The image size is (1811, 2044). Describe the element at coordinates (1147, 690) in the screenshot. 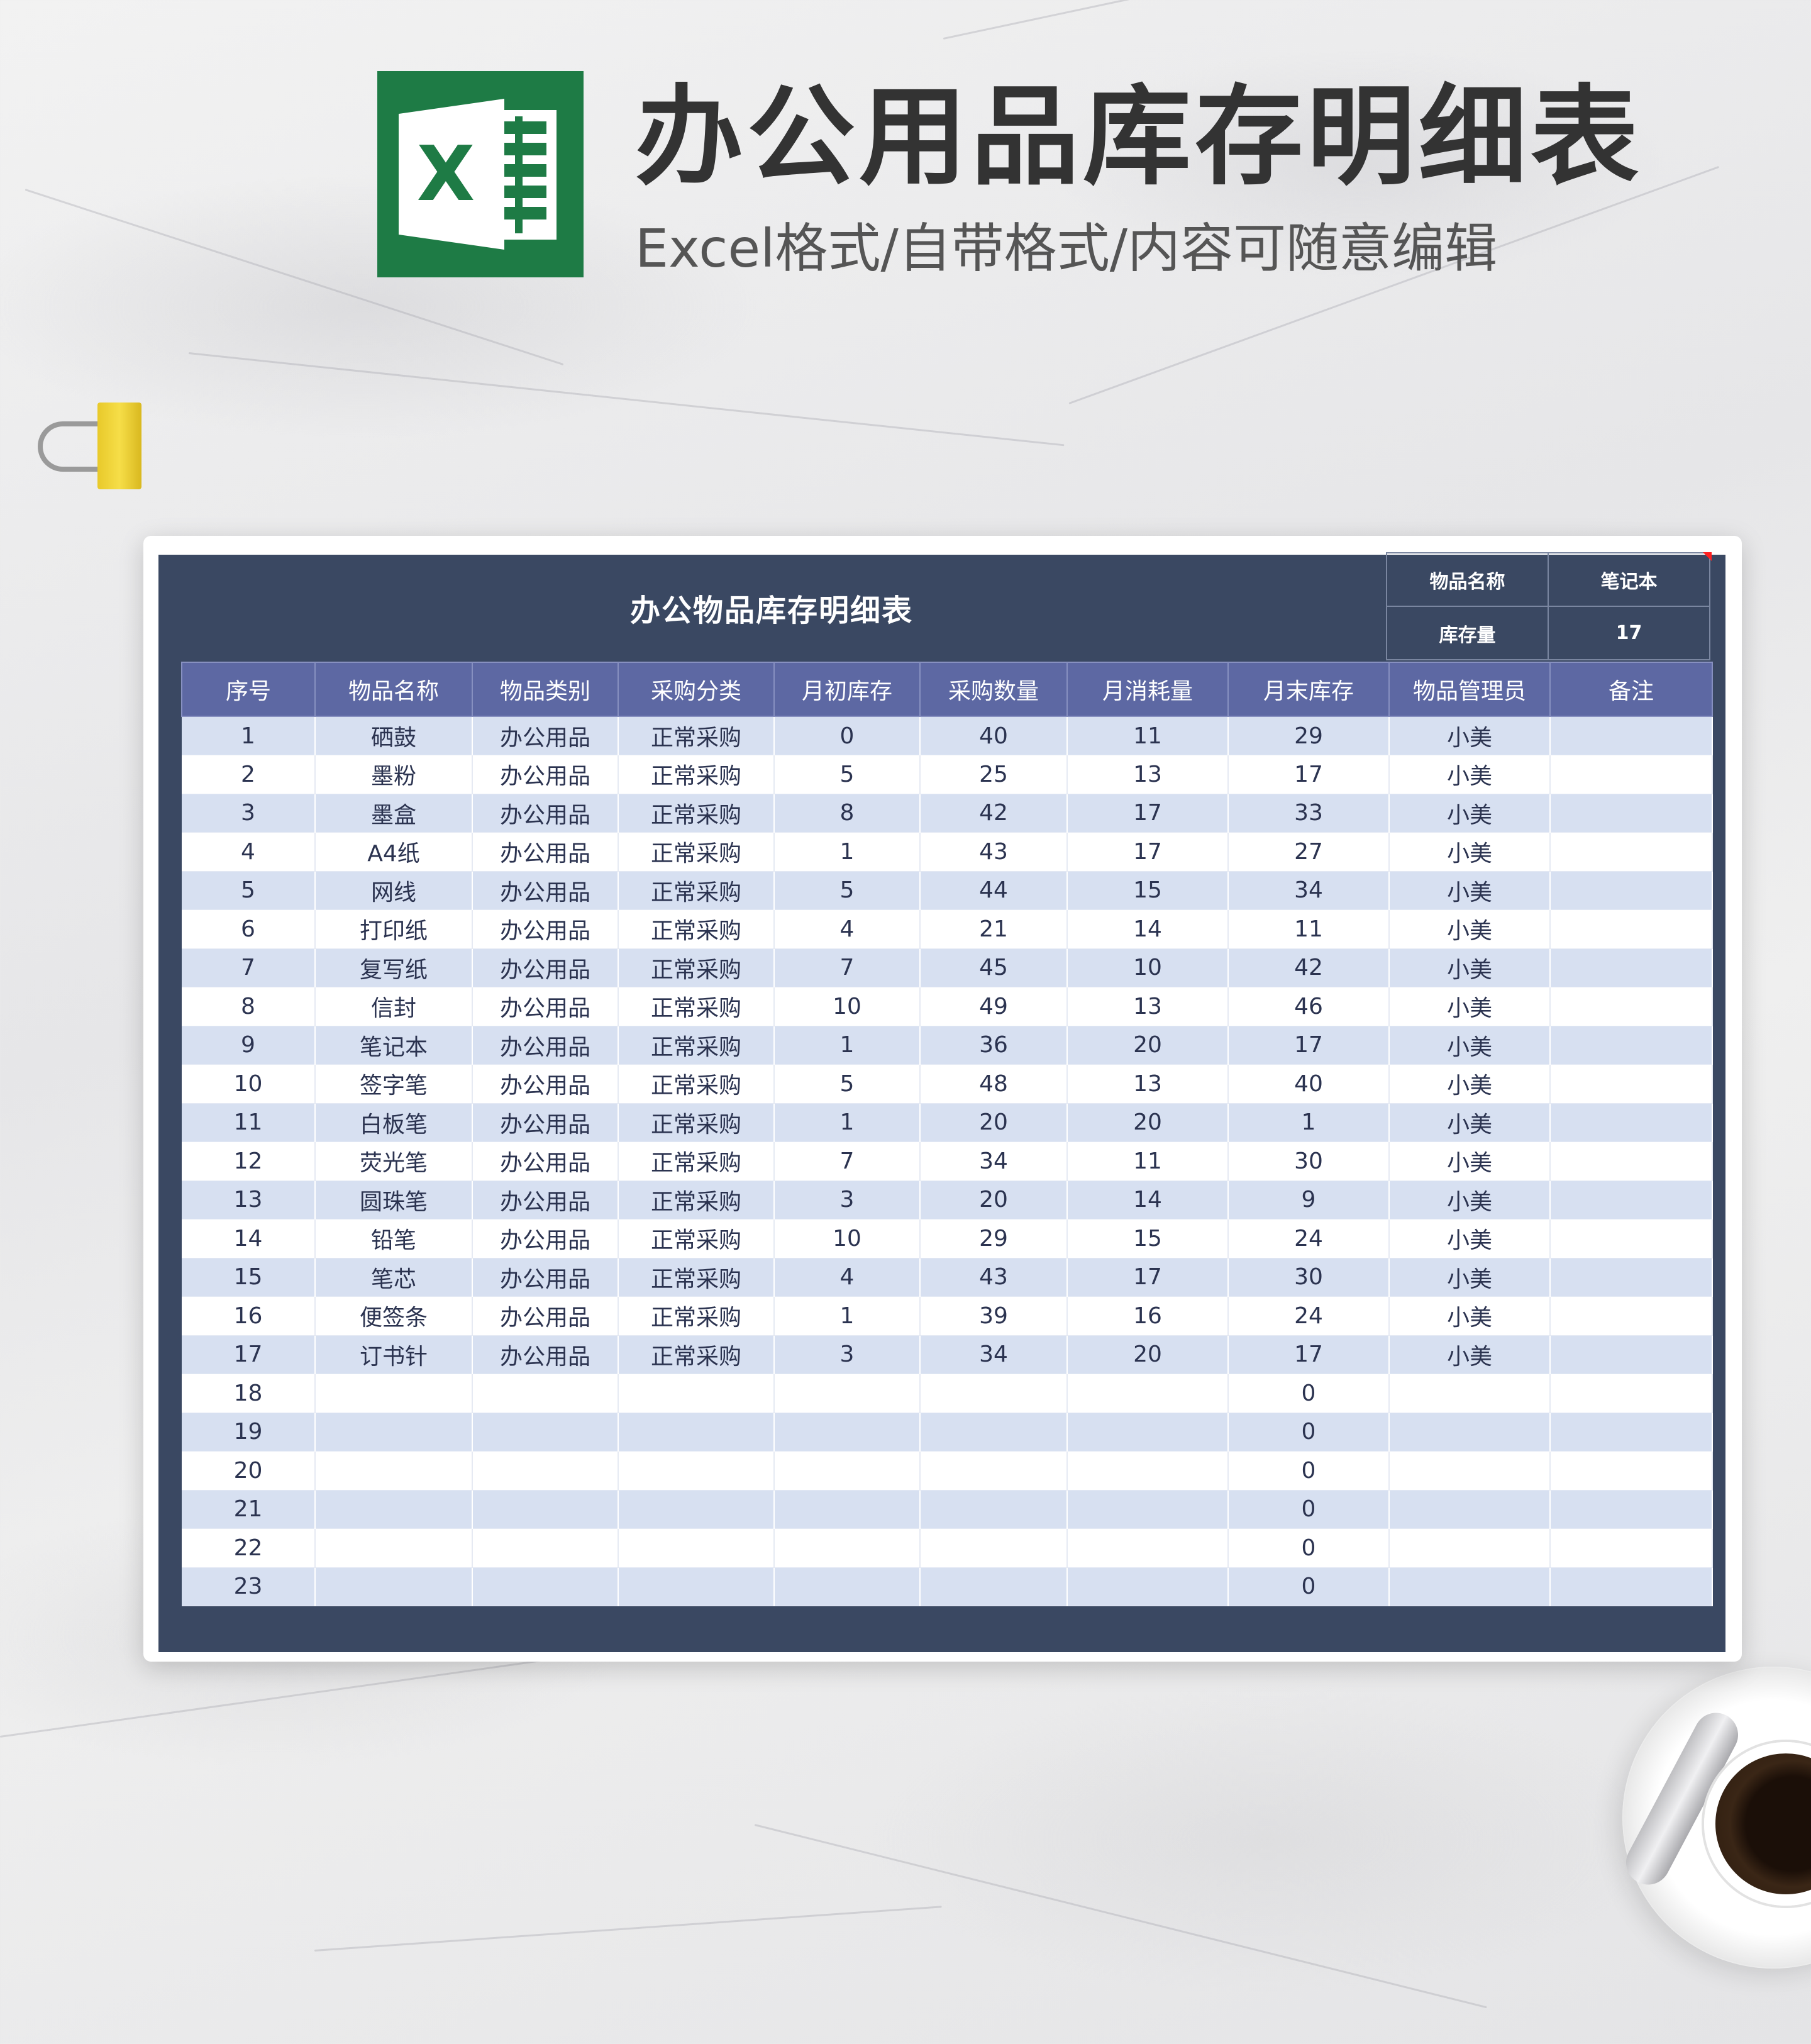

I see `header-col-monthly-usage: 月消耗量` at that location.